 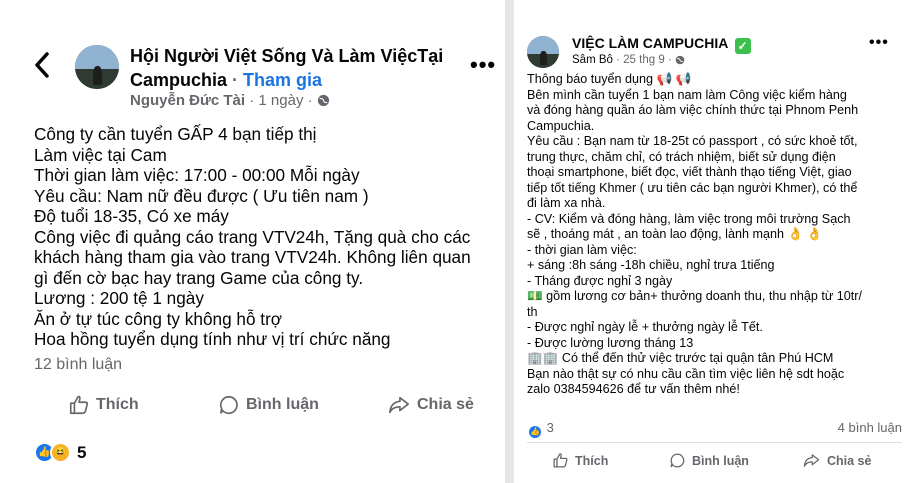 What do you see at coordinates (714, 430) in the screenshot?
I see `post-stats: 👍 3 4 bình luận` at bounding box center [714, 430].